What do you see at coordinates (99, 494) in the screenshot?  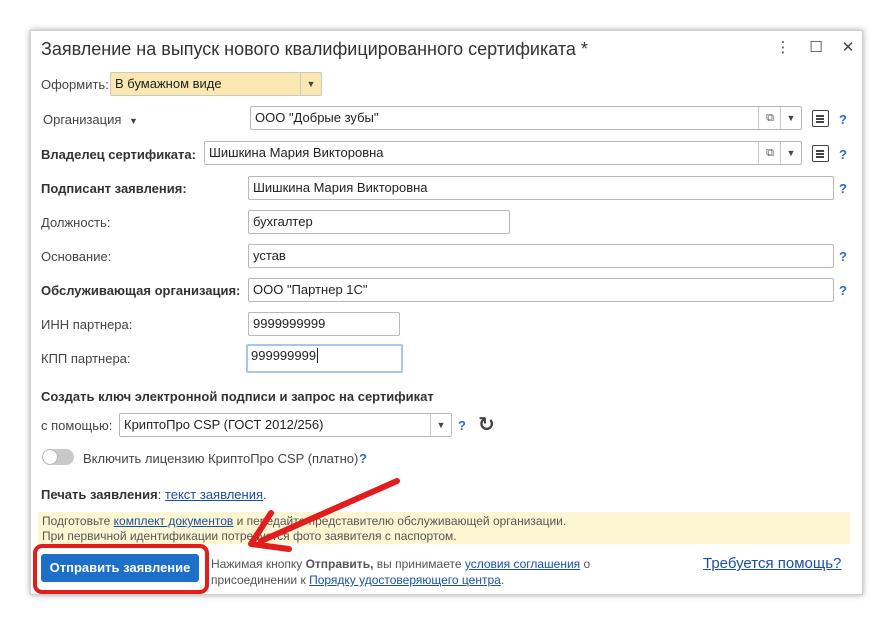 I see `print-label: Печать заявления` at bounding box center [99, 494].